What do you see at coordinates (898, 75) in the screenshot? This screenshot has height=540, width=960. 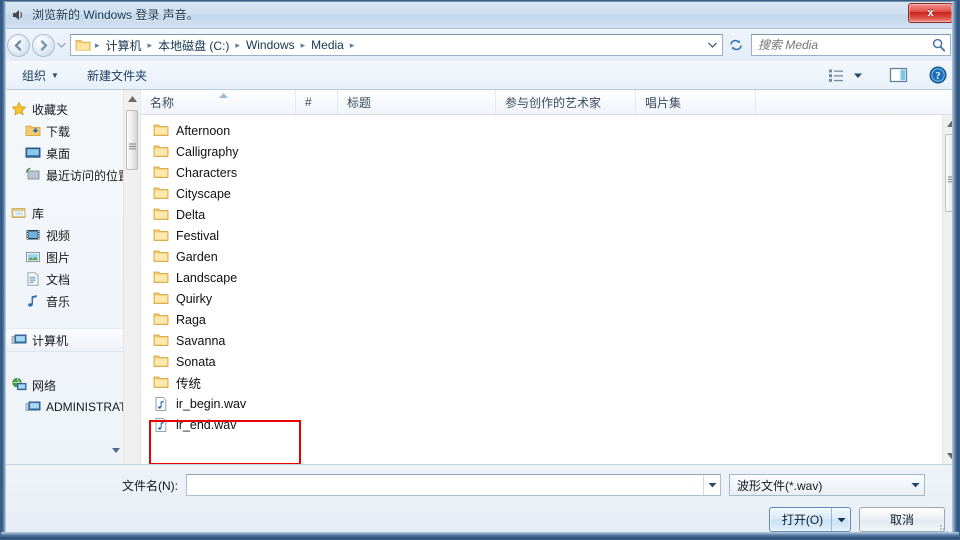 I see `preview-pane-icon` at bounding box center [898, 75].